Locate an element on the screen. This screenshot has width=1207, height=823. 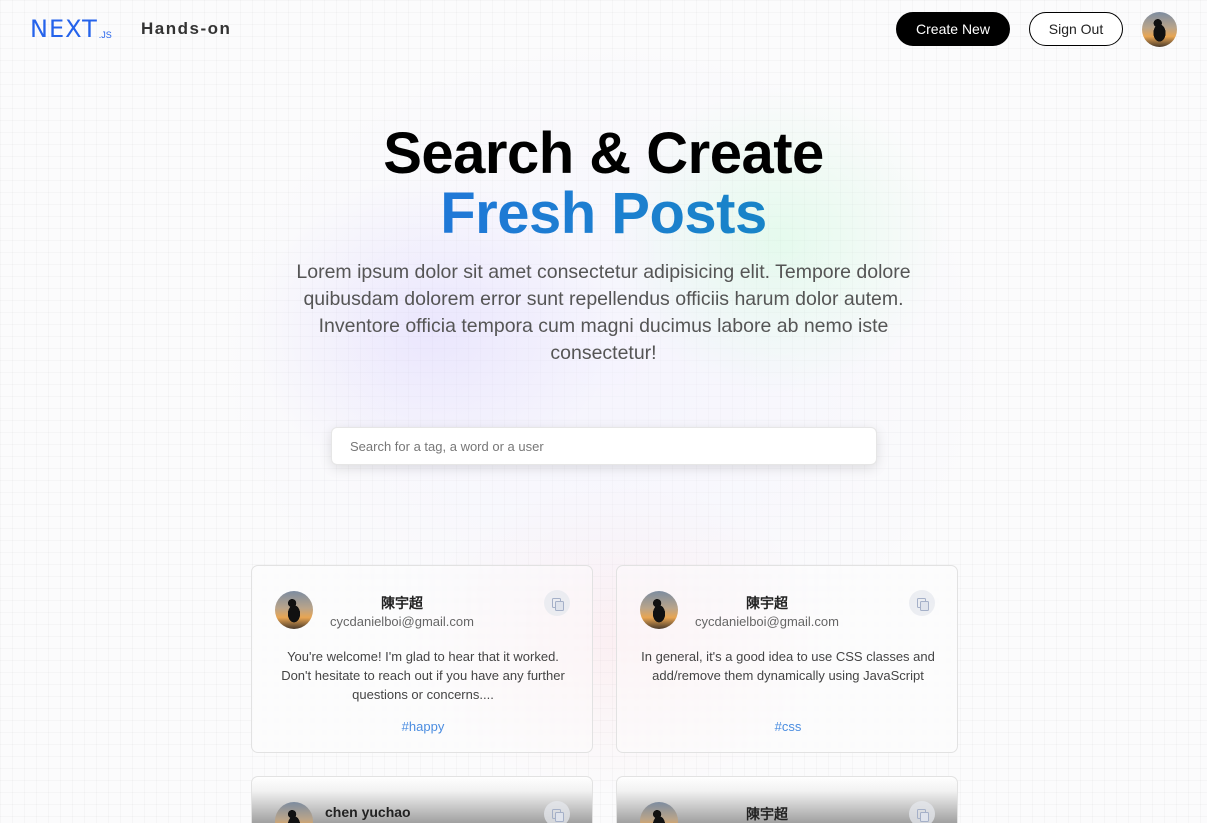
brand-name: Hands-on is located at coordinates (186, 29).